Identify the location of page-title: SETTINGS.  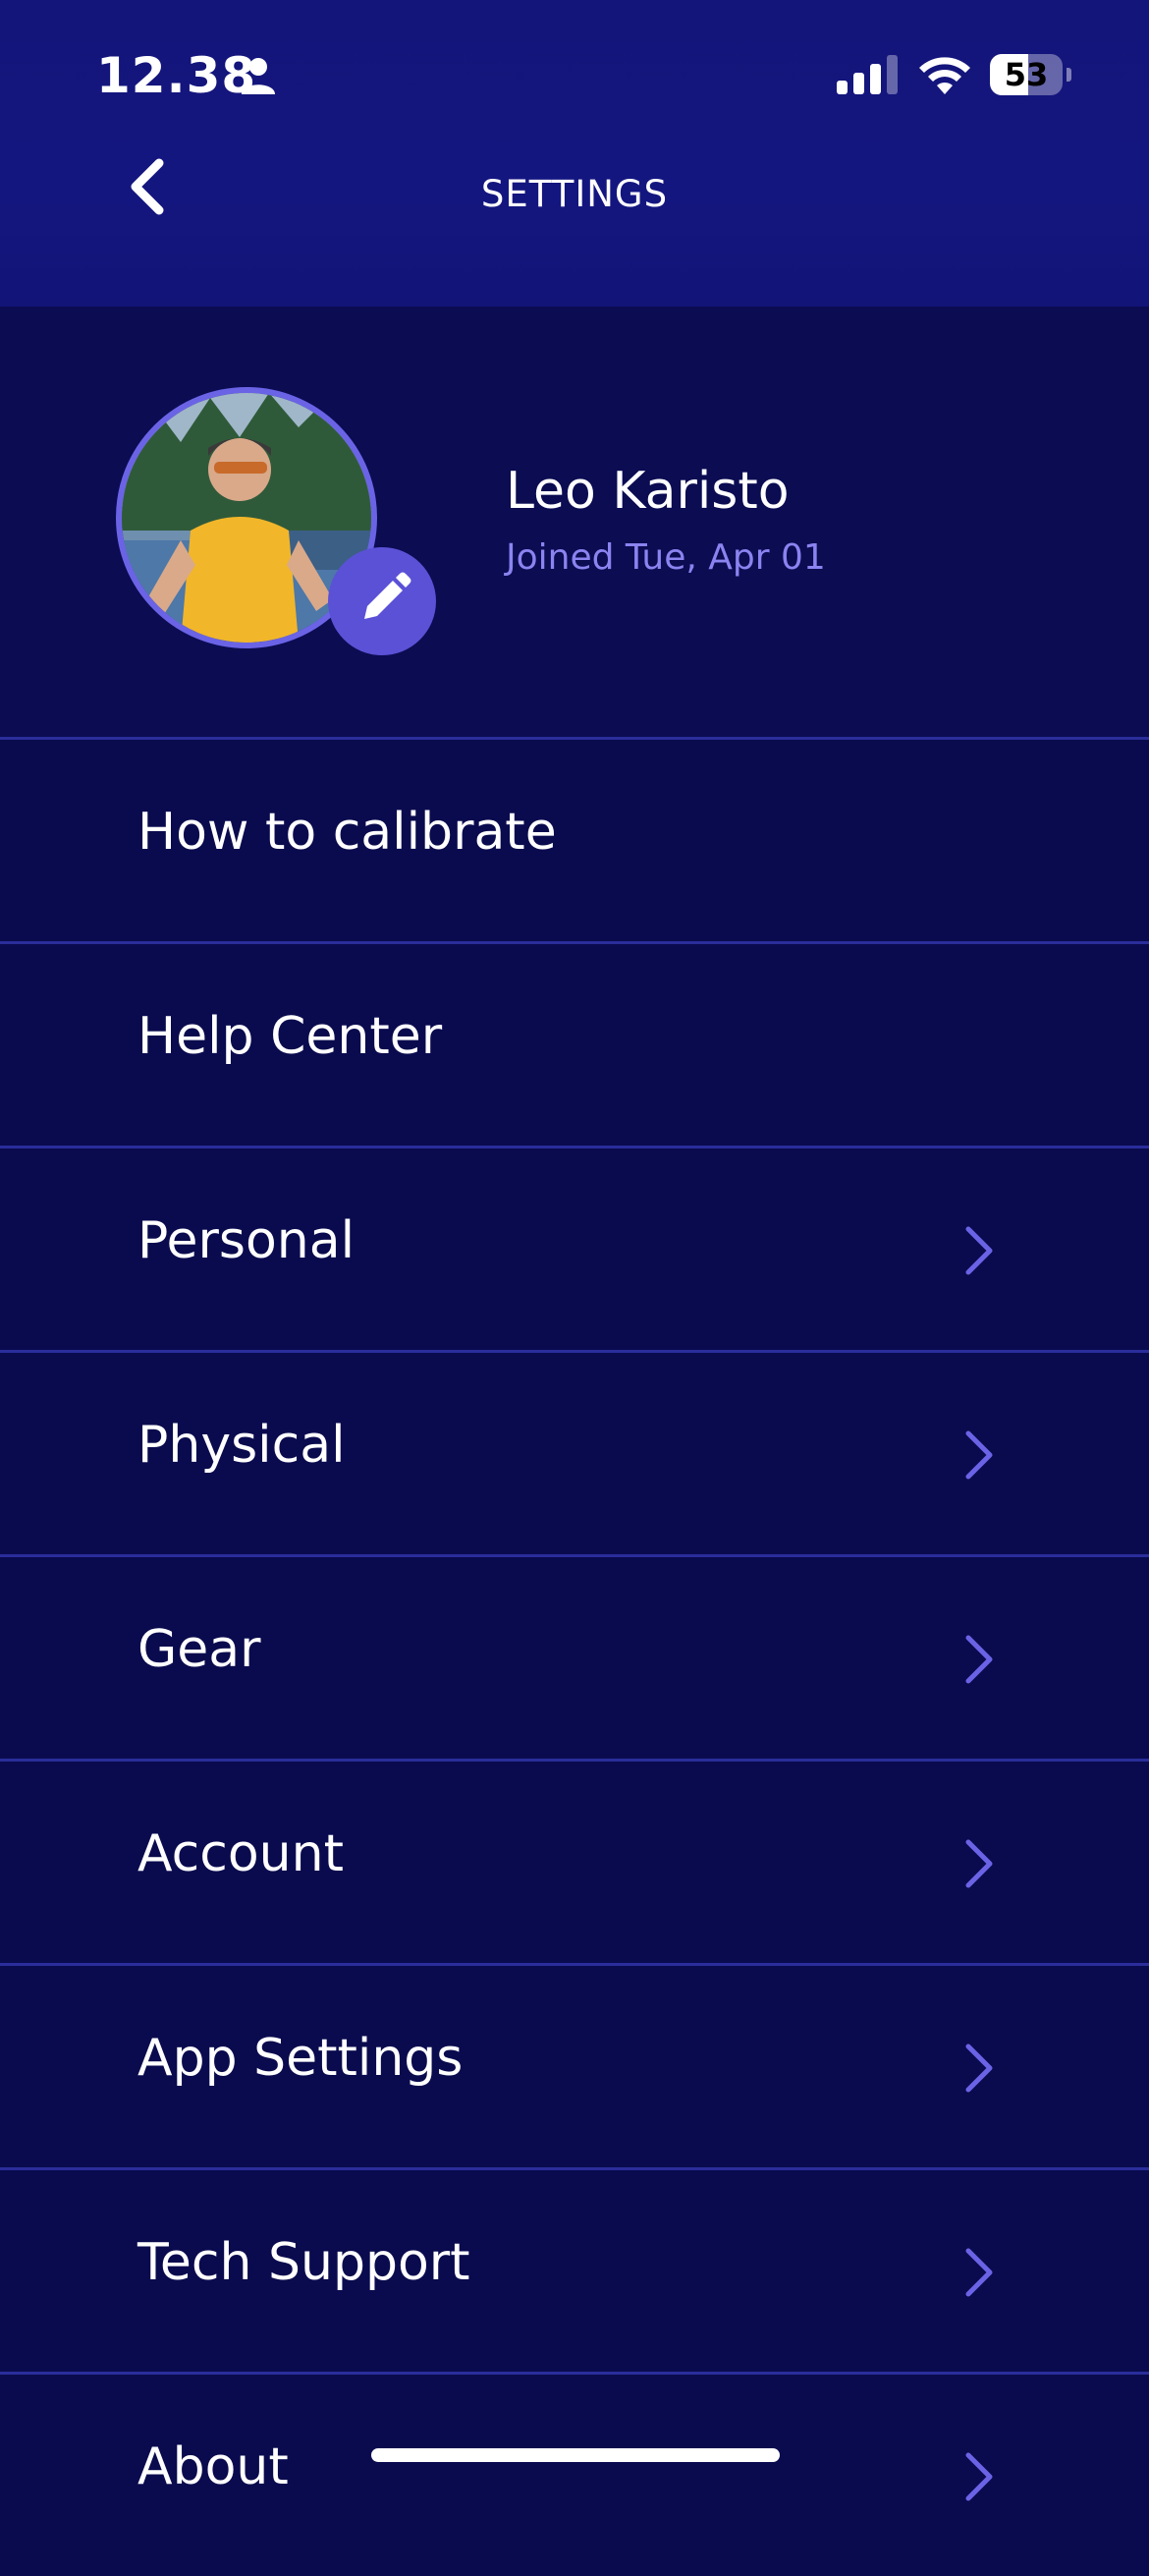
(574, 194).